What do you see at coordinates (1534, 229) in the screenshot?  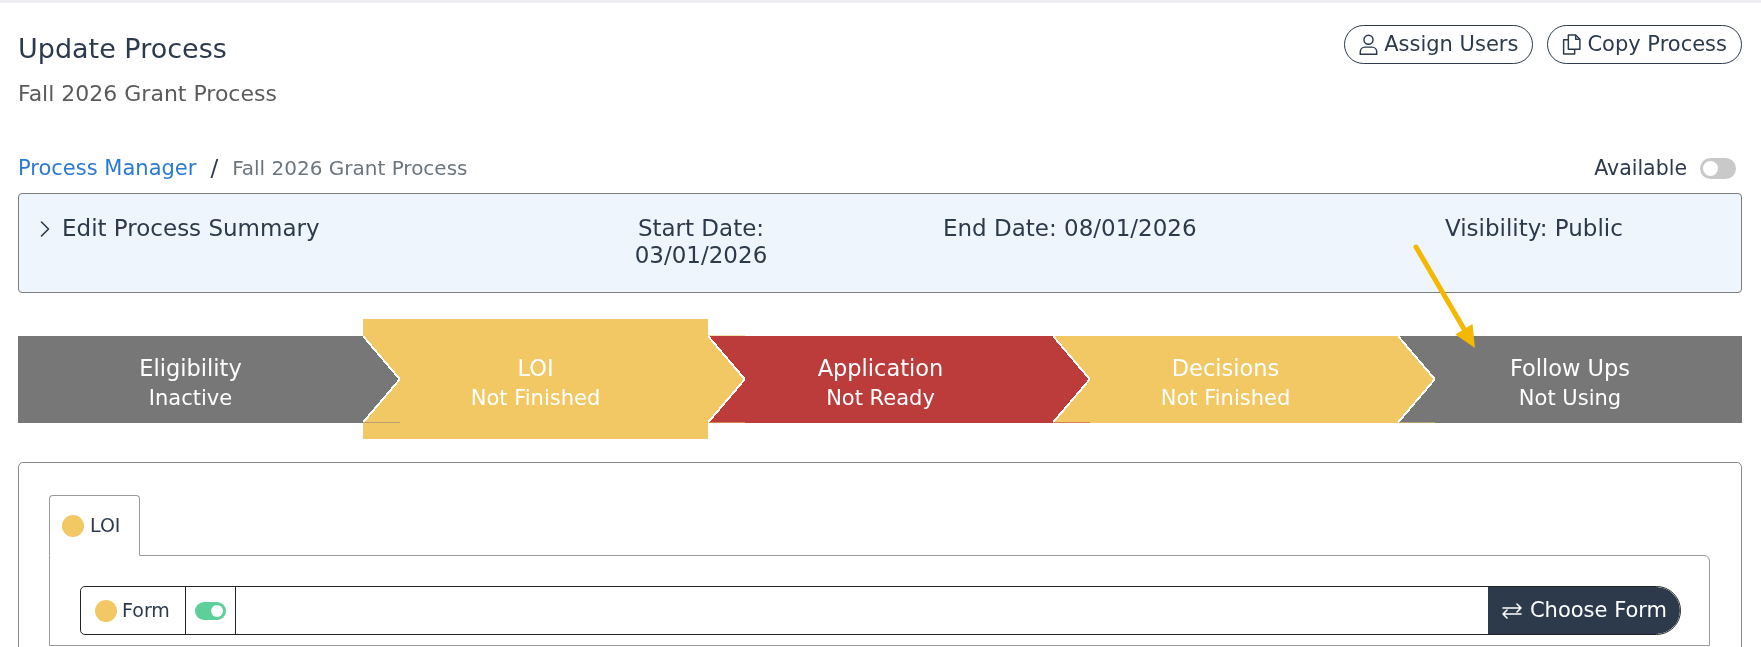 I see `visibility-text: Visibility: Public` at bounding box center [1534, 229].